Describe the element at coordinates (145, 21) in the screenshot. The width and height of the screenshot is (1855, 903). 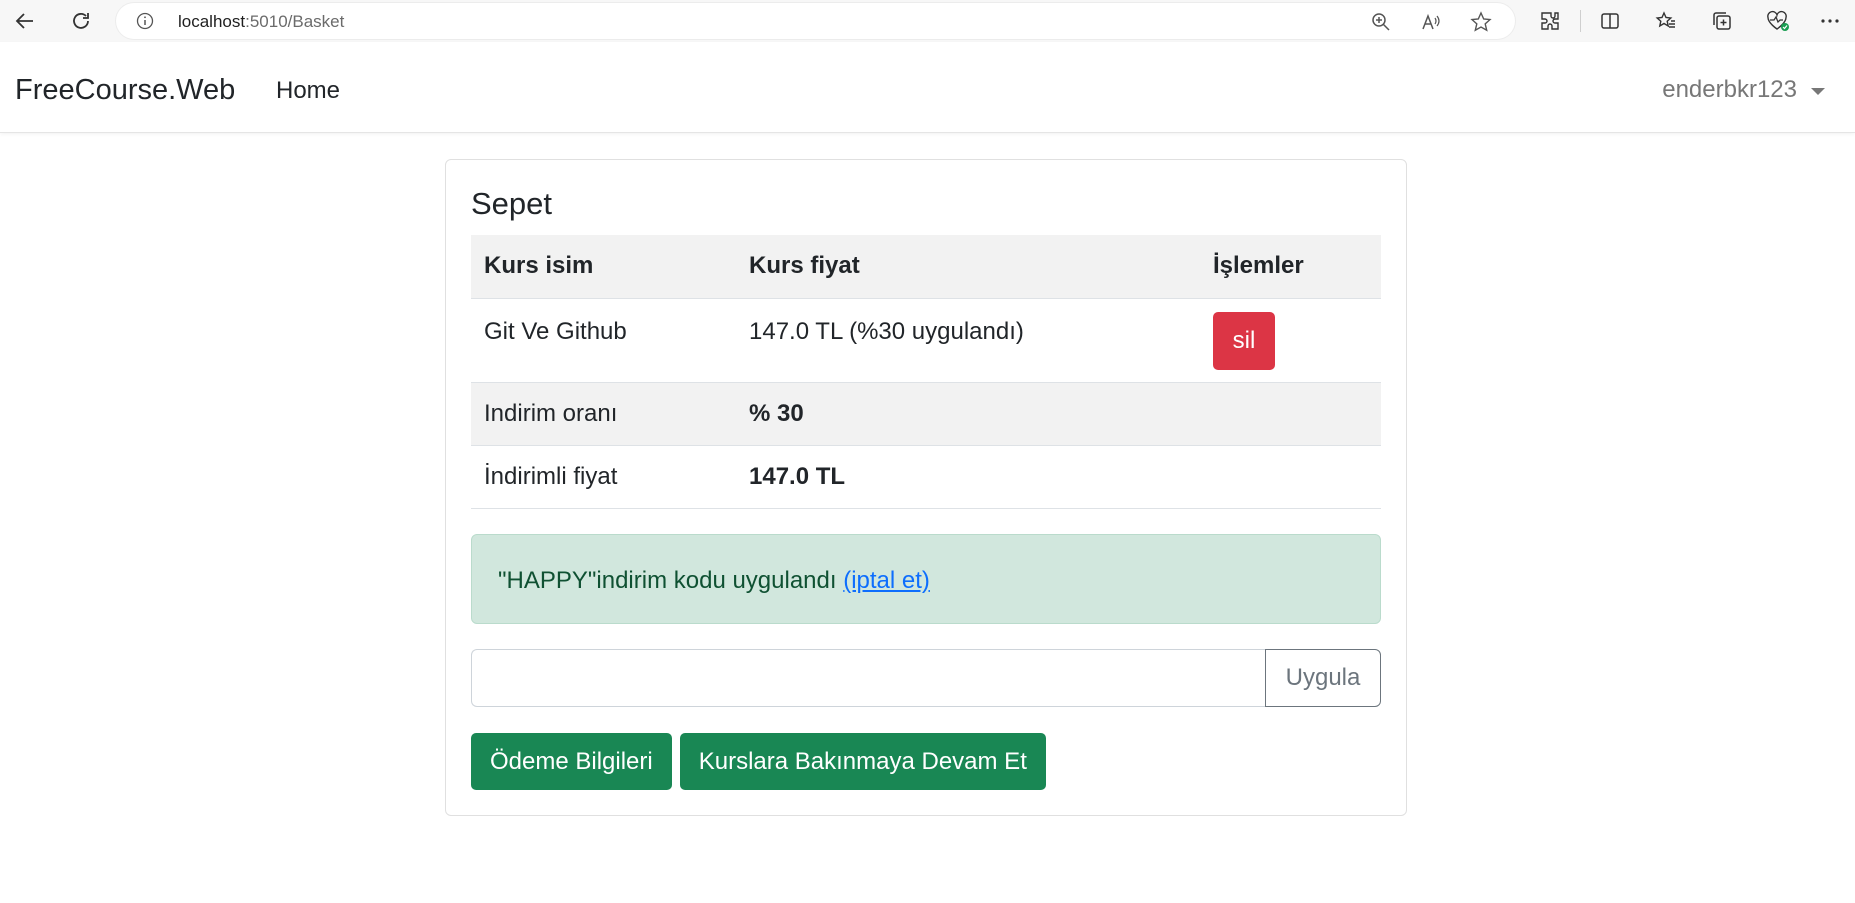
I see `info-icon` at that location.